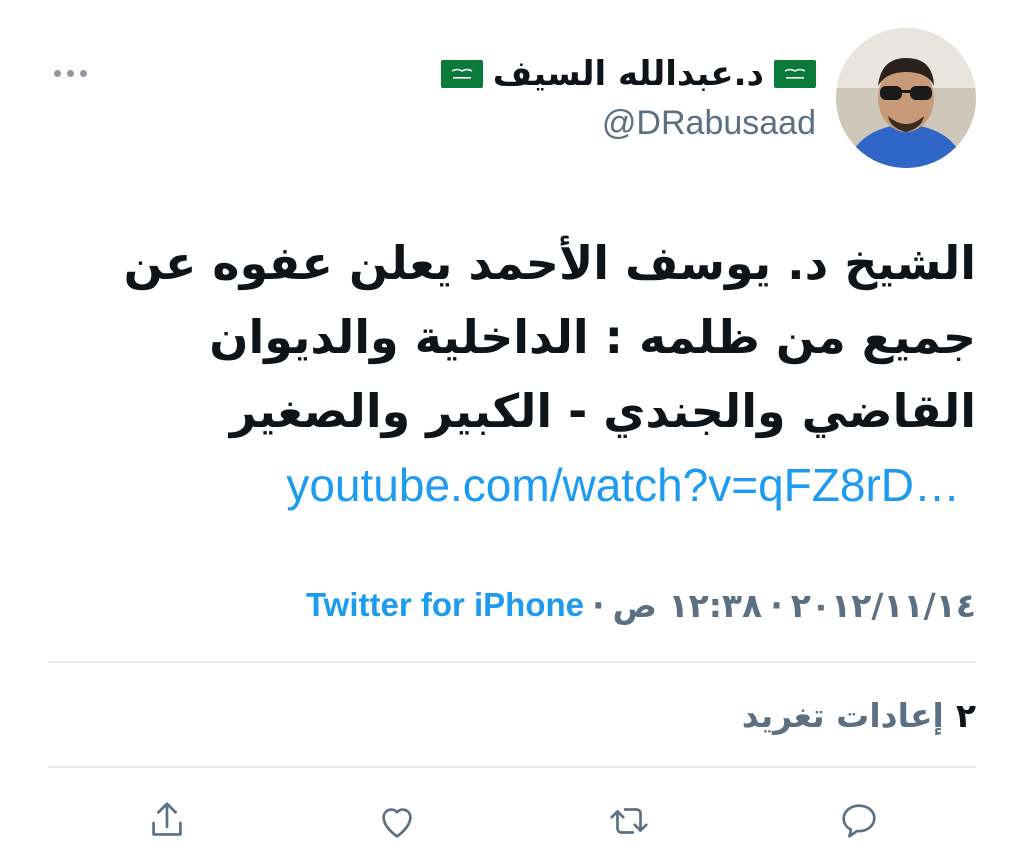 This screenshot has width=1024, height=868. What do you see at coordinates (688, 605) in the screenshot?
I see `tweet-time: ١٢:٣٨ ص` at bounding box center [688, 605].